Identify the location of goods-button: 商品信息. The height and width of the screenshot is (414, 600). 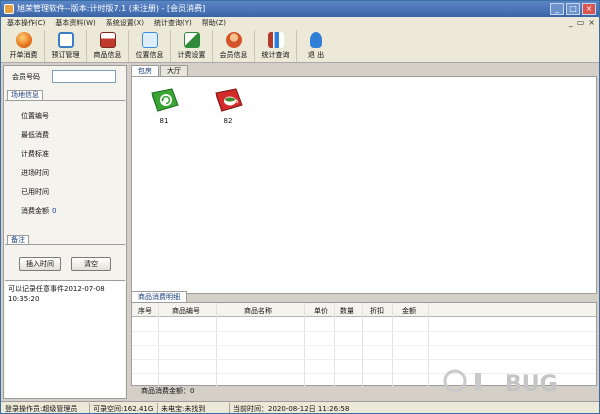
(108, 46).